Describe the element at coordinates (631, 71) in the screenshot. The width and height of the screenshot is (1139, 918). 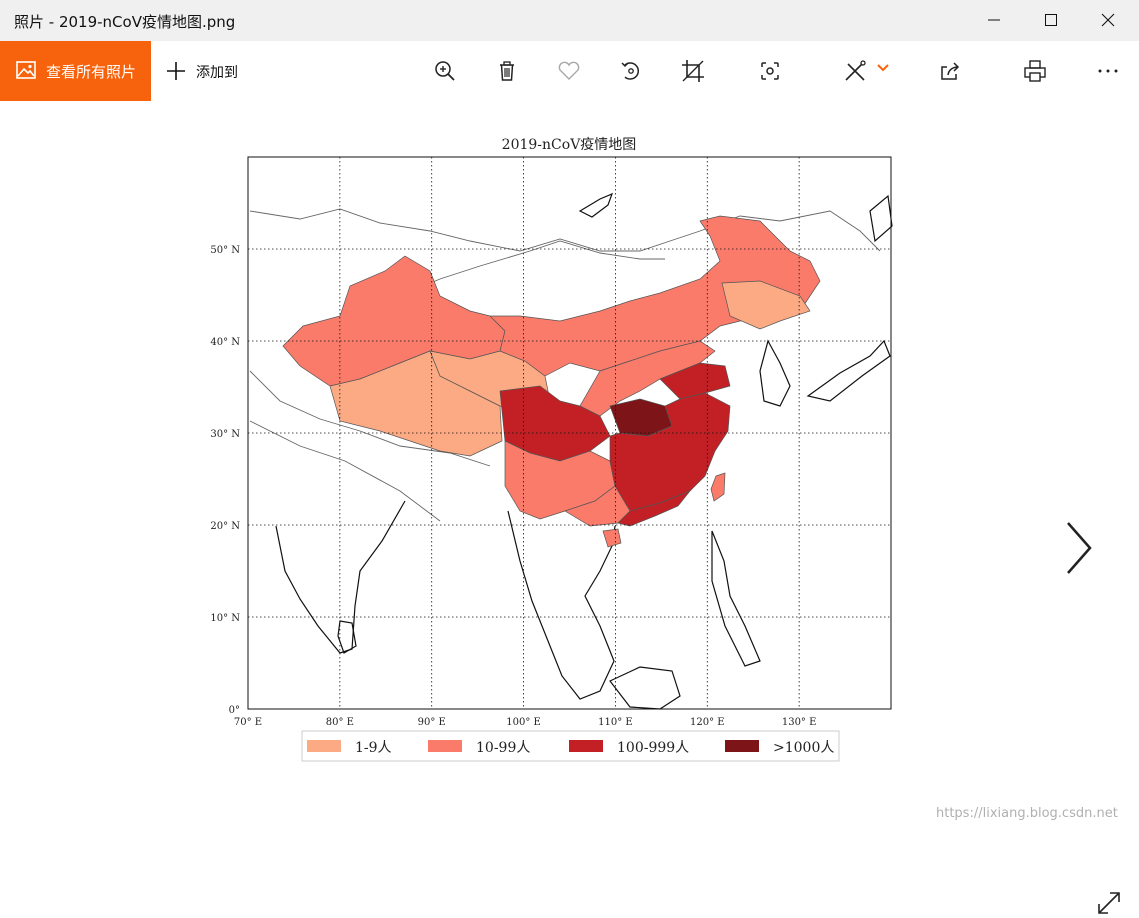
I see `rotate-icon` at that location.